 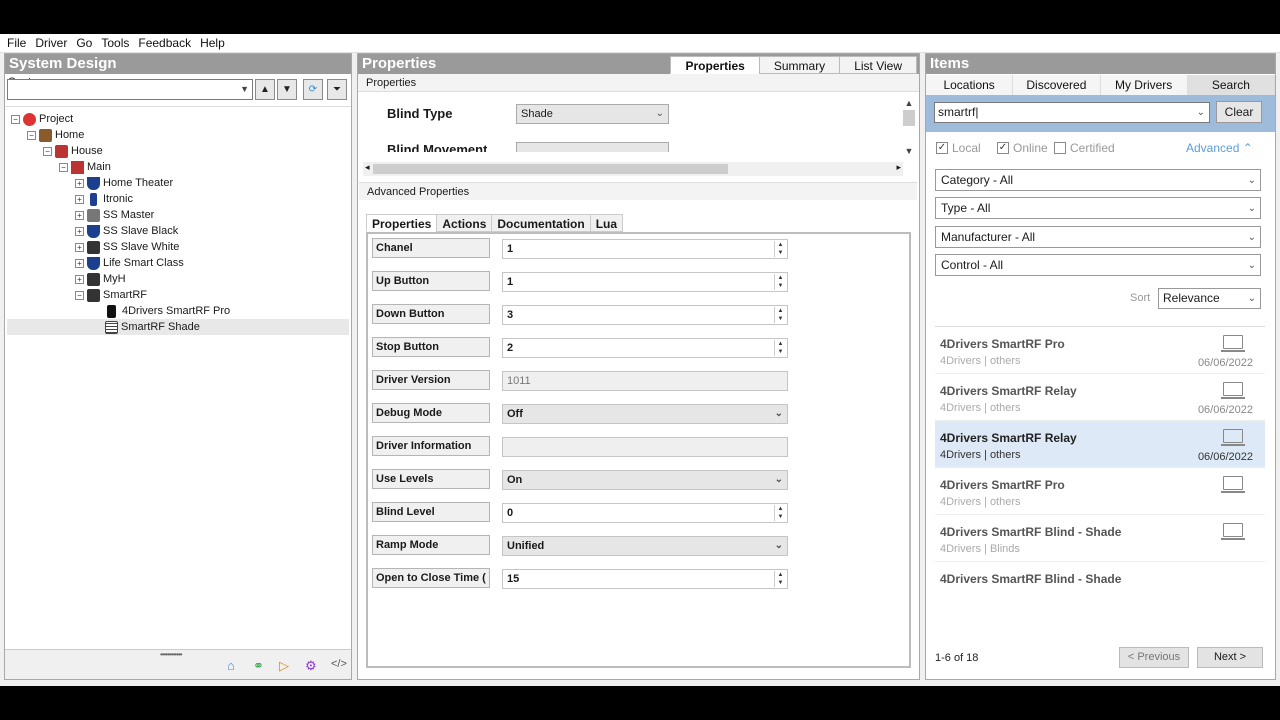 What do you see at coordinates (1100, 585) in the screenshot?
I see `list-item: 4Drivers SmartRF Blind - Shade` at bounding box center [1100, 585].